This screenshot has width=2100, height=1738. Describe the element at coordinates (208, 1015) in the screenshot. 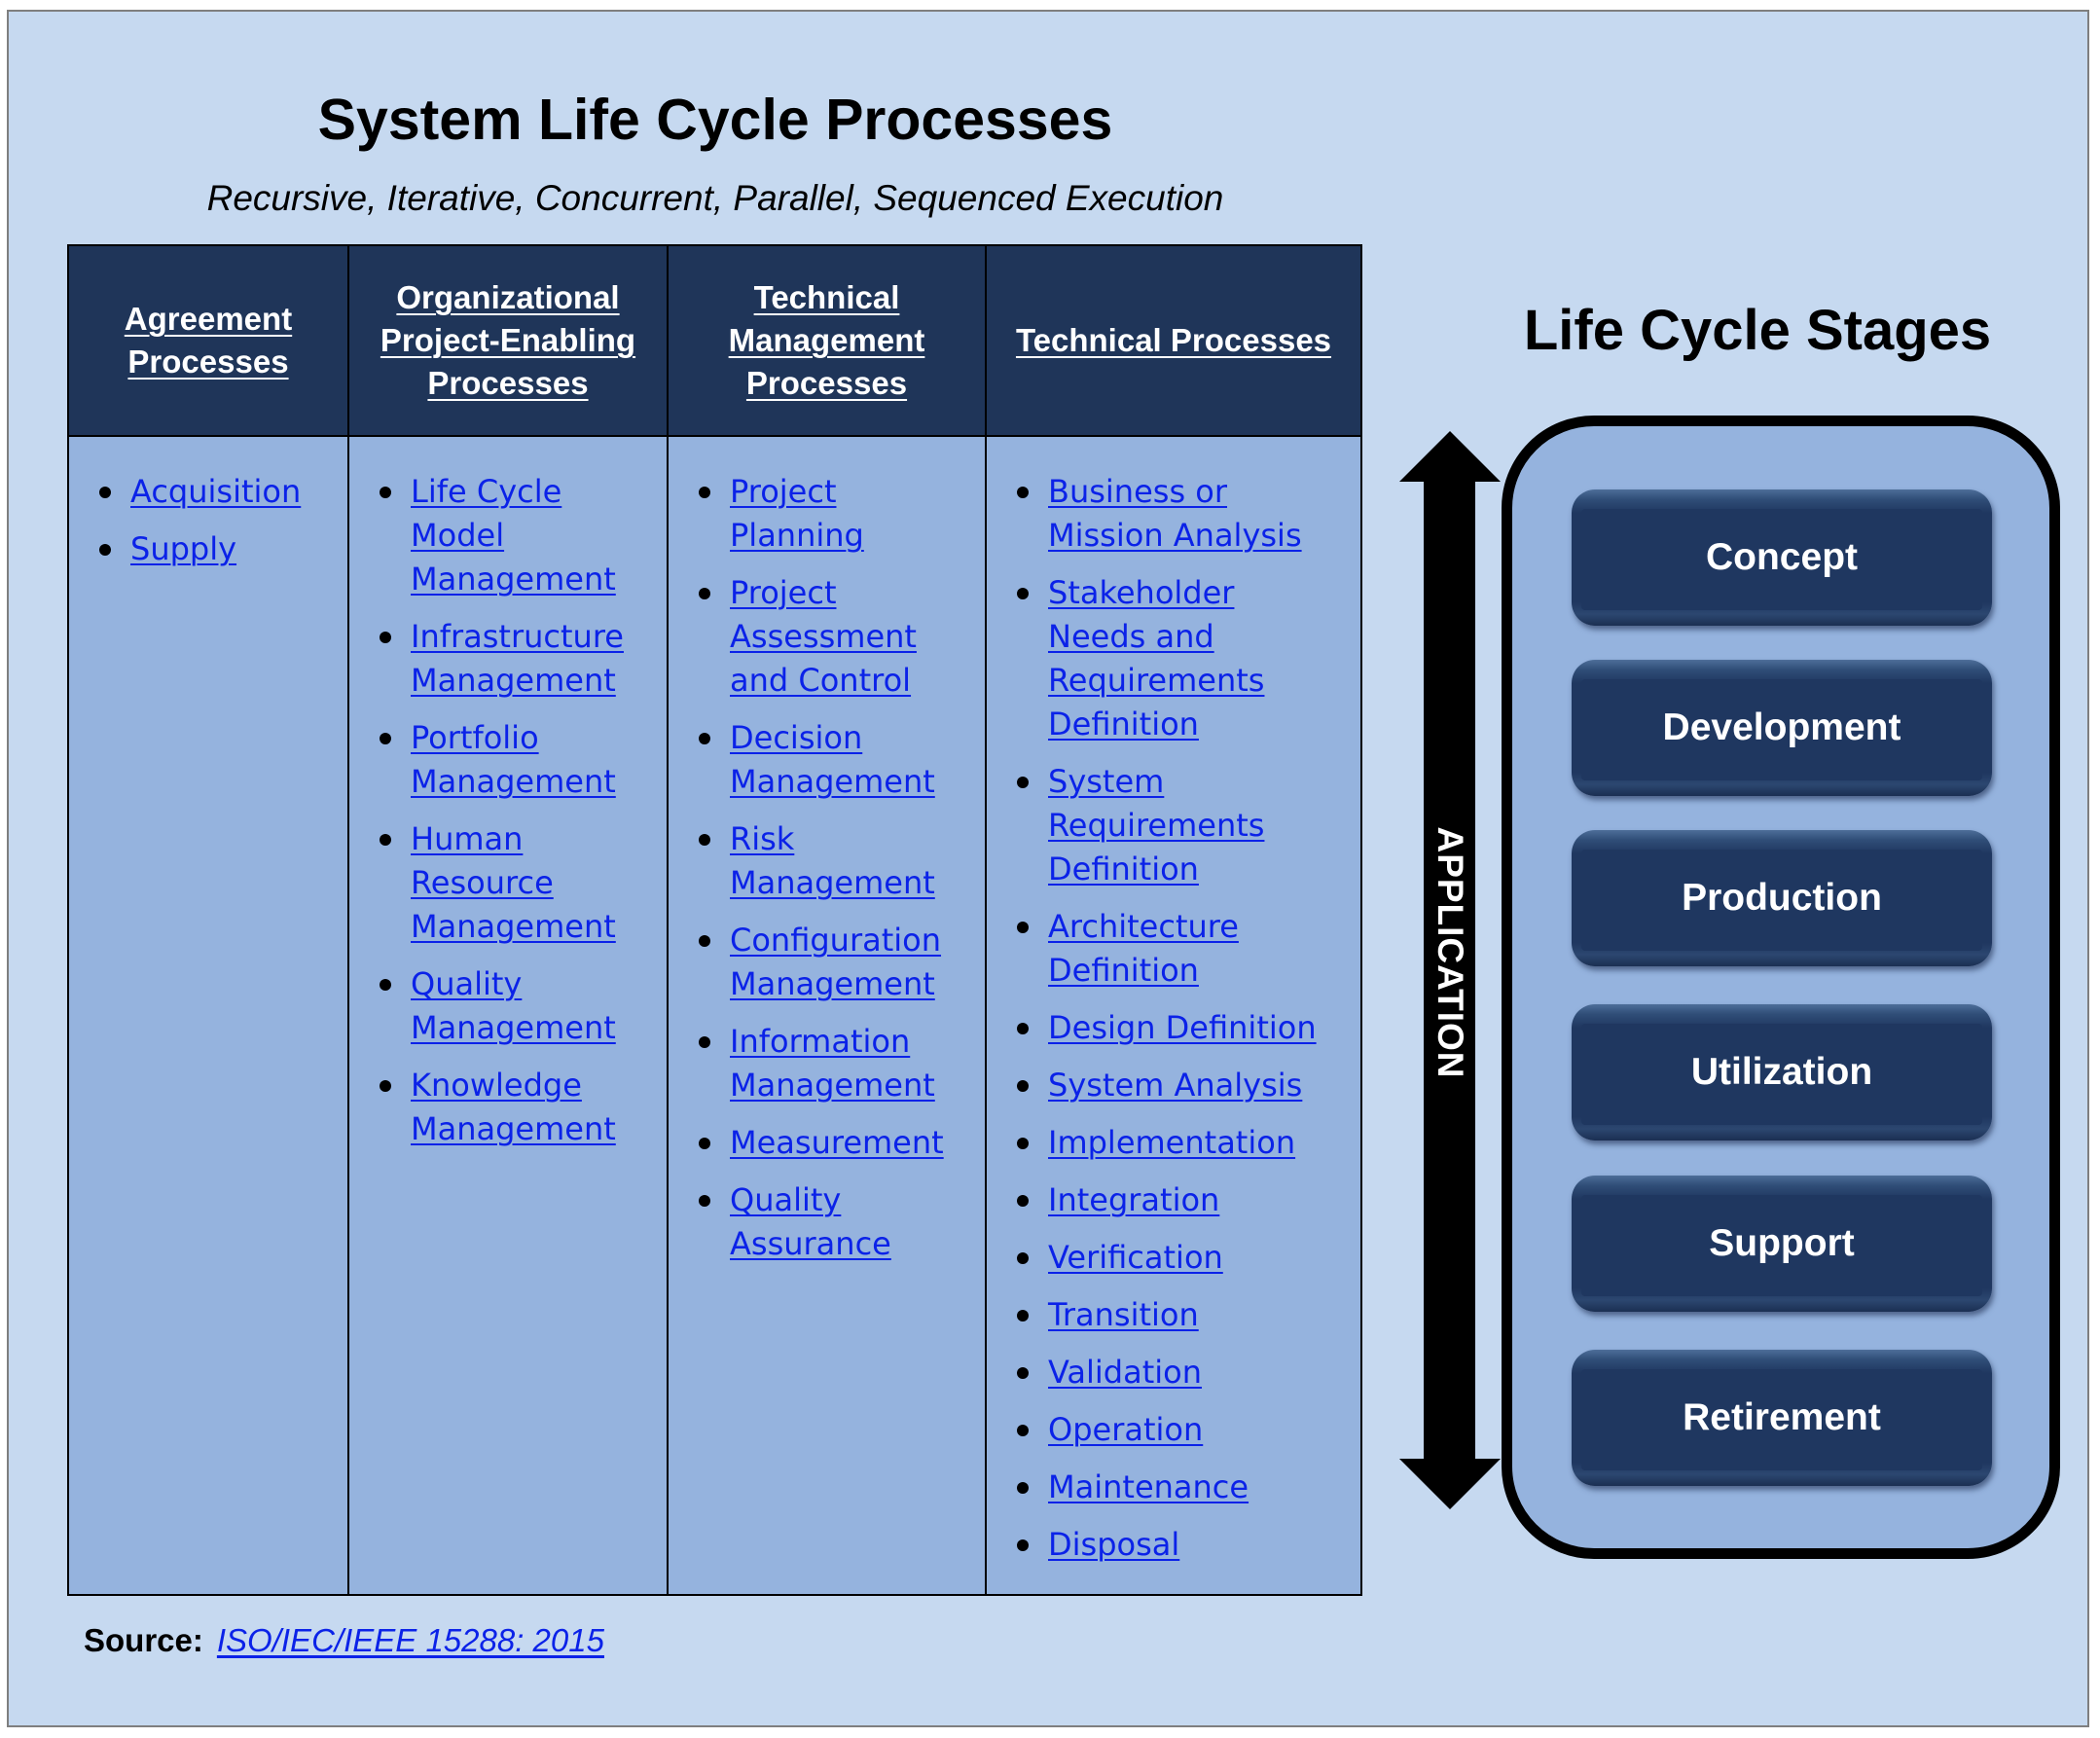

I see `column-body: Acquisition Supply` at that location.